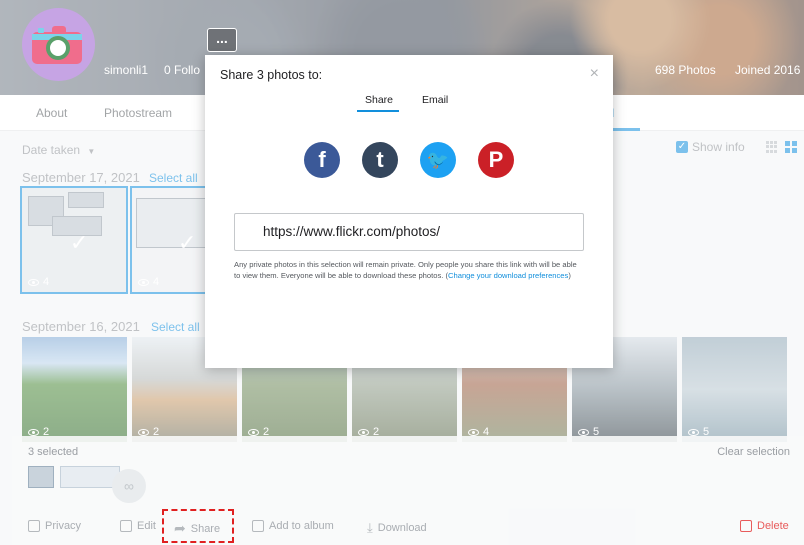 This screenshot has width=804, height=545. I want to click on tumblr-icon: t, so click(380, 160).